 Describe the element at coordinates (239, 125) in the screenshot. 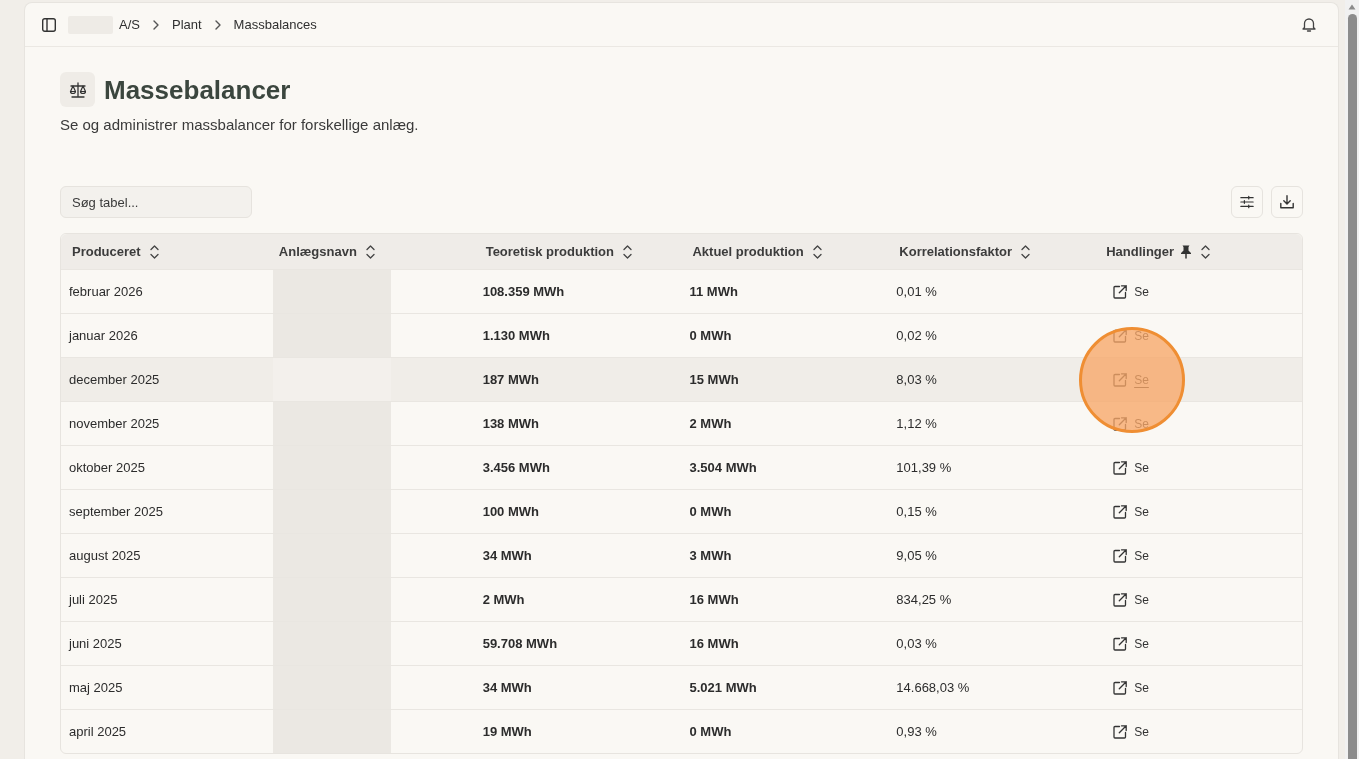

I see `page-subtitle: Se og administrer massbalancer for forskellige anlæg.` at that location.